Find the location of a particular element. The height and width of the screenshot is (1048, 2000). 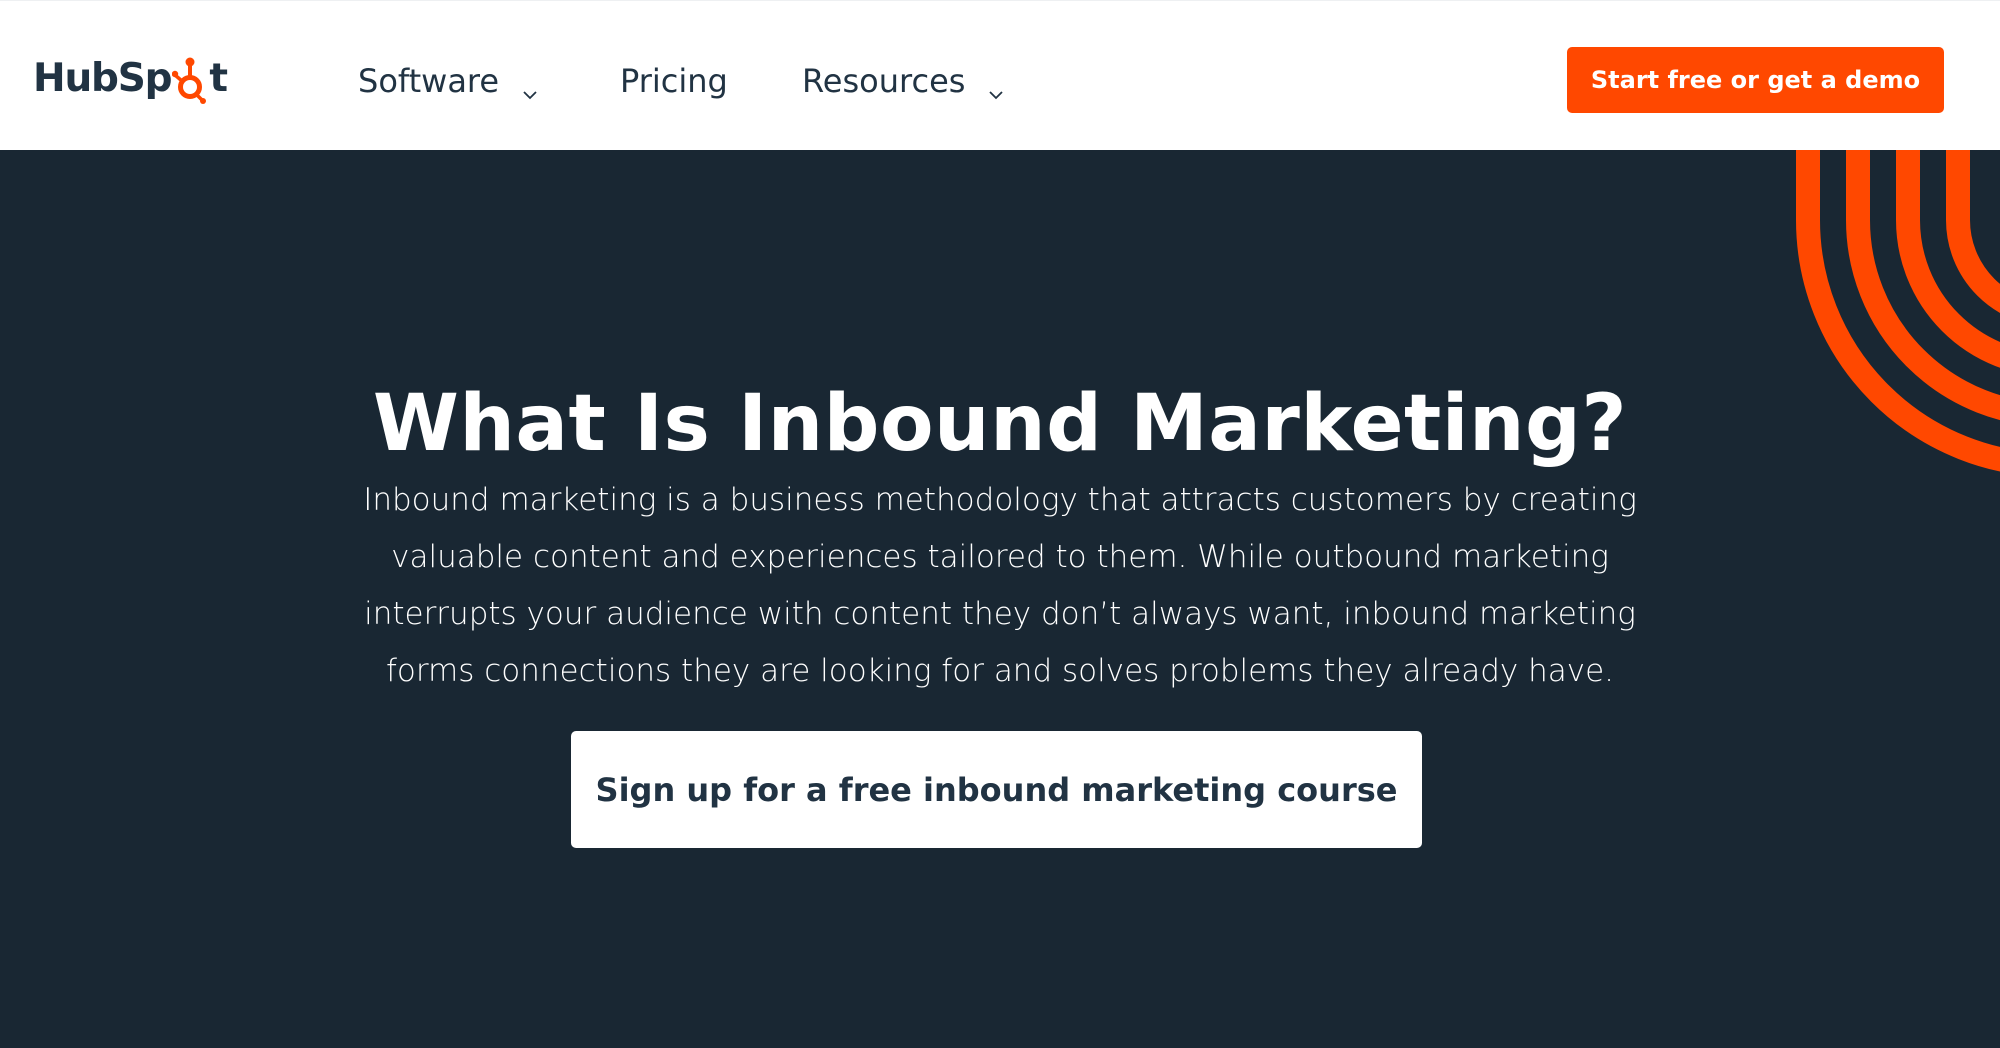

nav-software: Software is located at coordinates (448, 81).